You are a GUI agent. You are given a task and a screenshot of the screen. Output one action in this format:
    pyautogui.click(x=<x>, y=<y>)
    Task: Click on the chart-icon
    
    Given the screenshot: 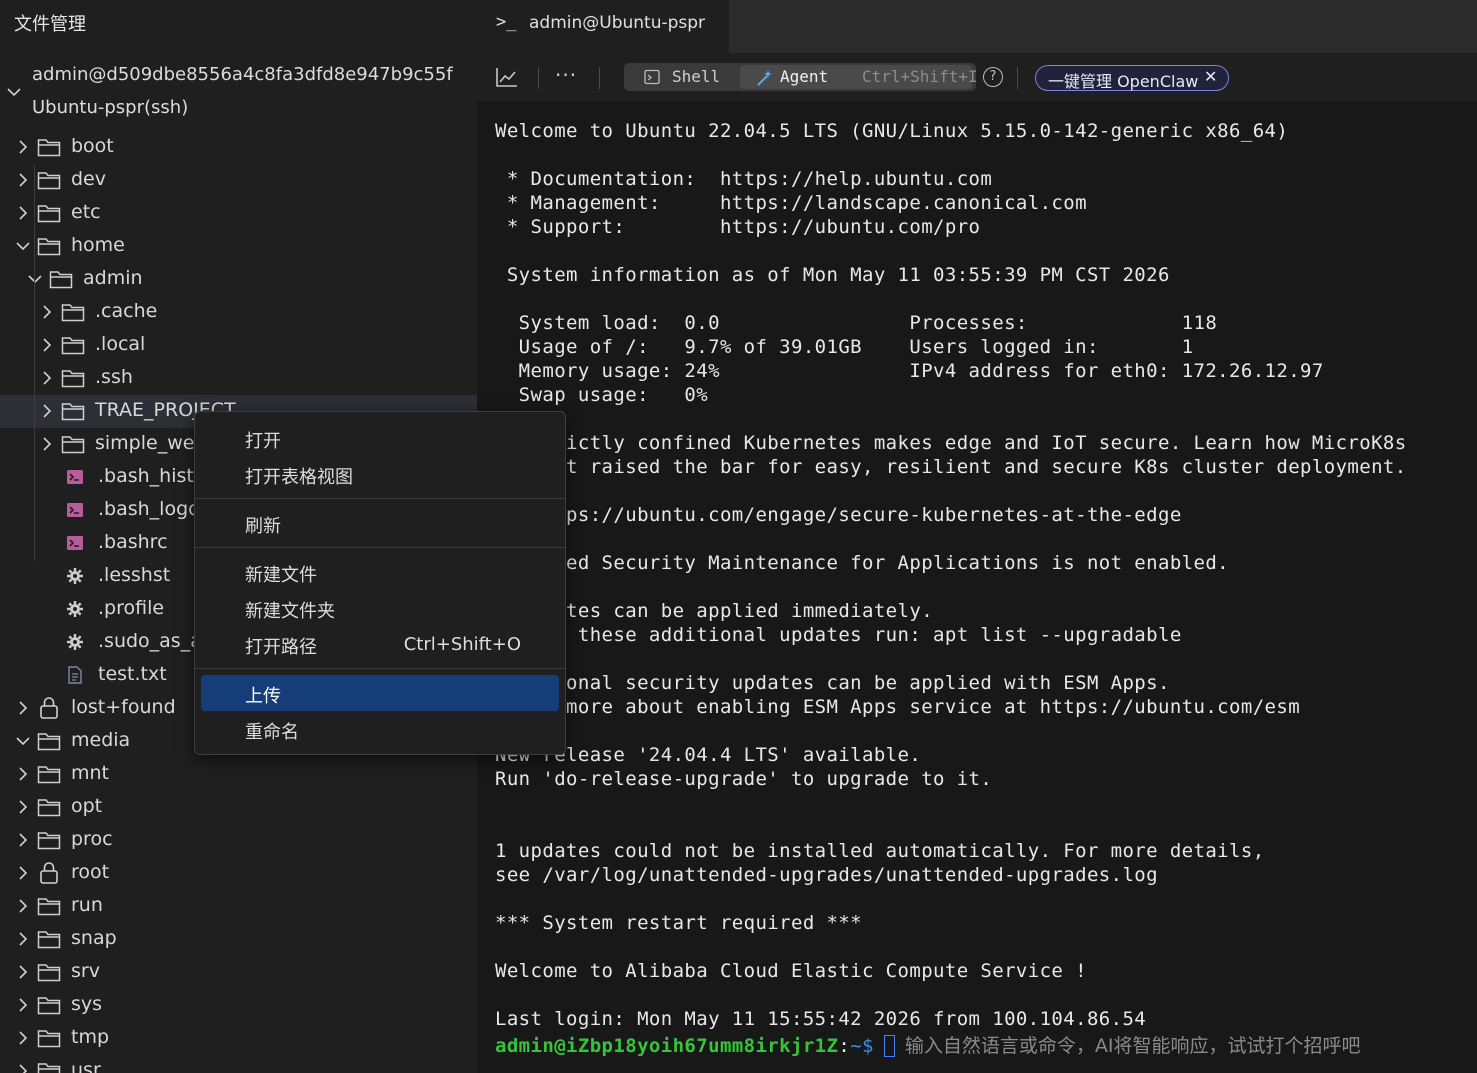 What is the action you would take?
    pyautogui.click(x=507, y=77)
    